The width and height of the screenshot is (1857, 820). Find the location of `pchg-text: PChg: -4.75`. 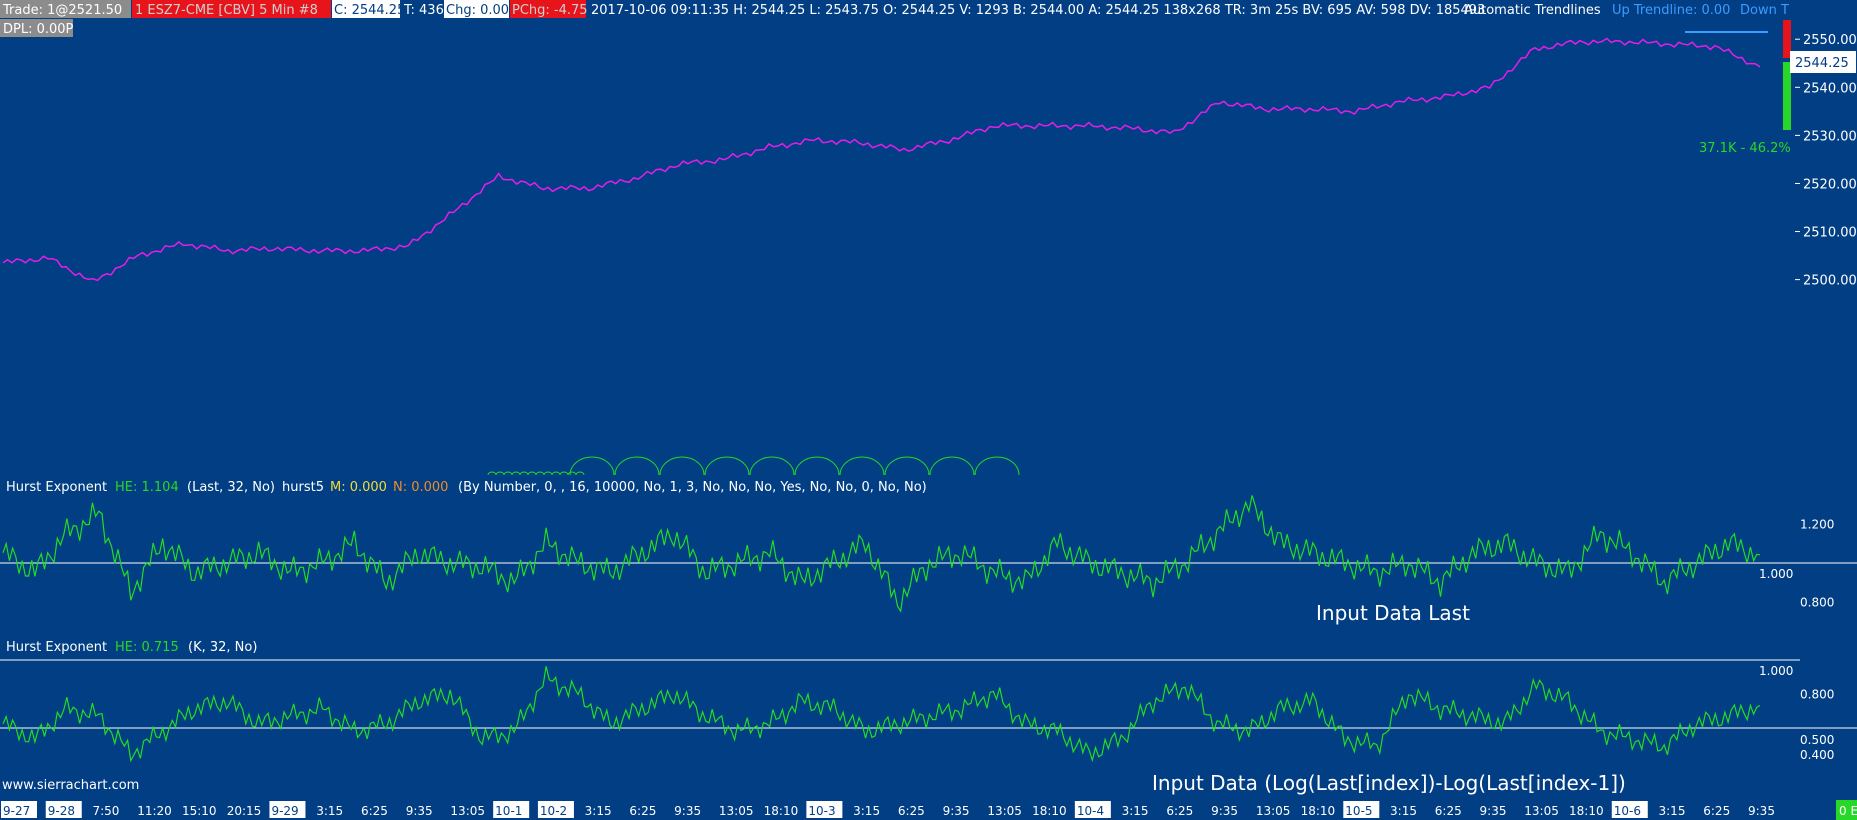

pchg-text: PChg: -4.75 is located at coordinates (550, 10).